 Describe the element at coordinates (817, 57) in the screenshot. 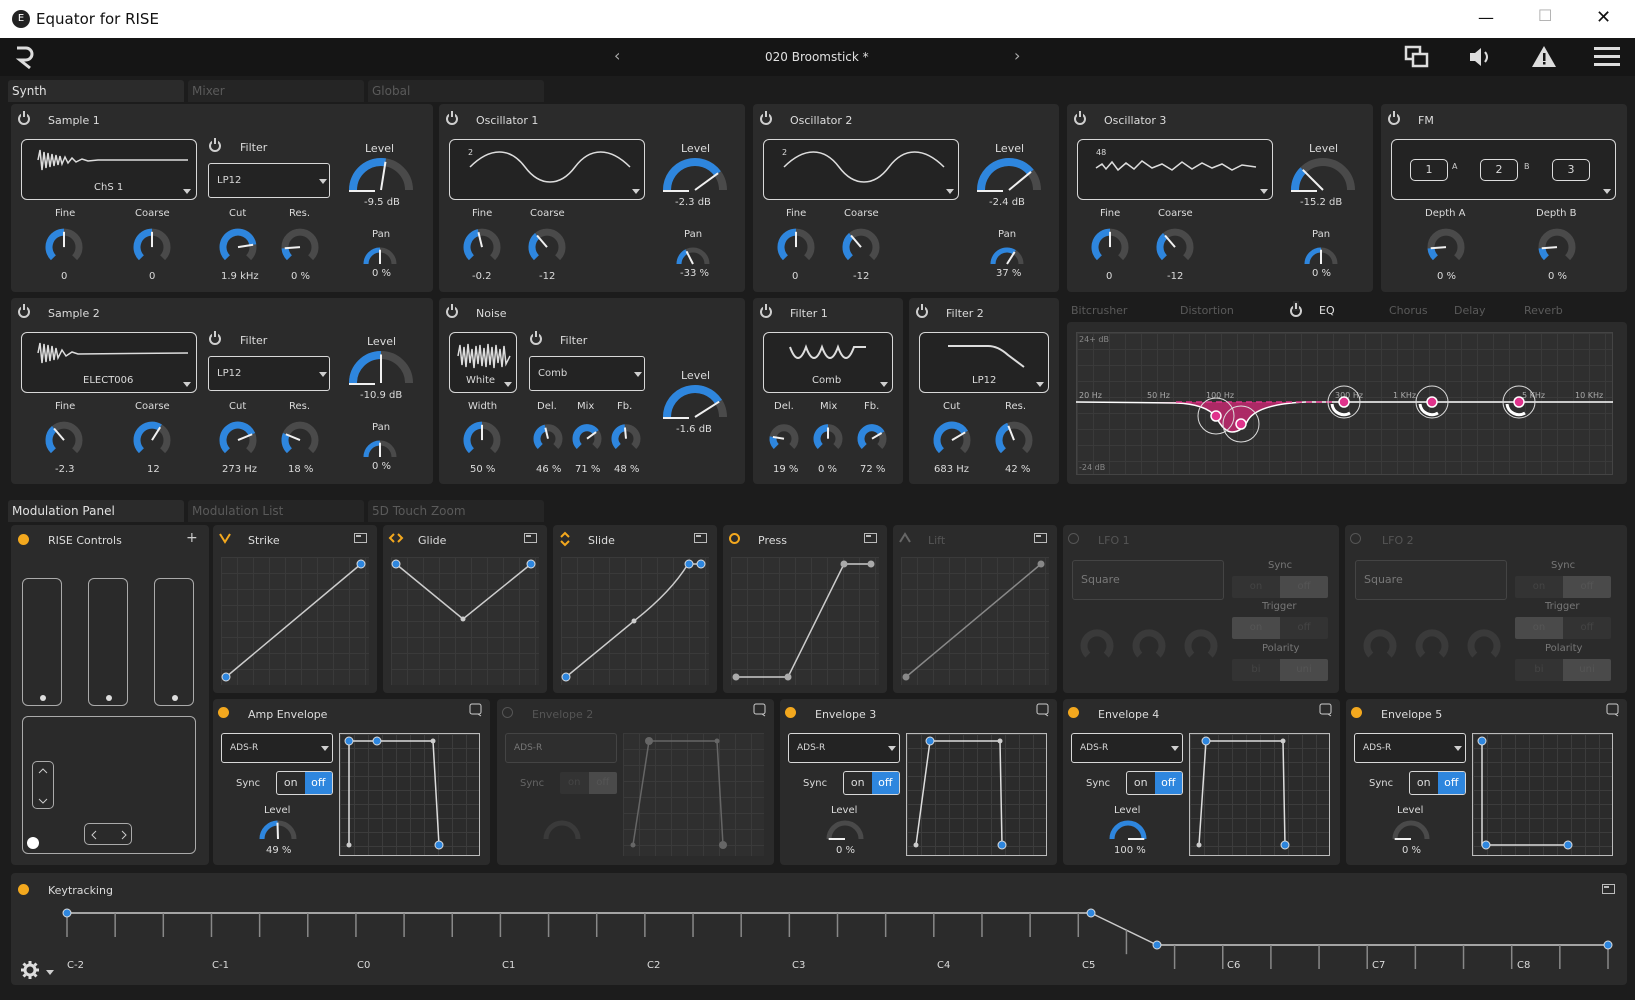

I see `preset-name: 020 Broomstick *` at that location.